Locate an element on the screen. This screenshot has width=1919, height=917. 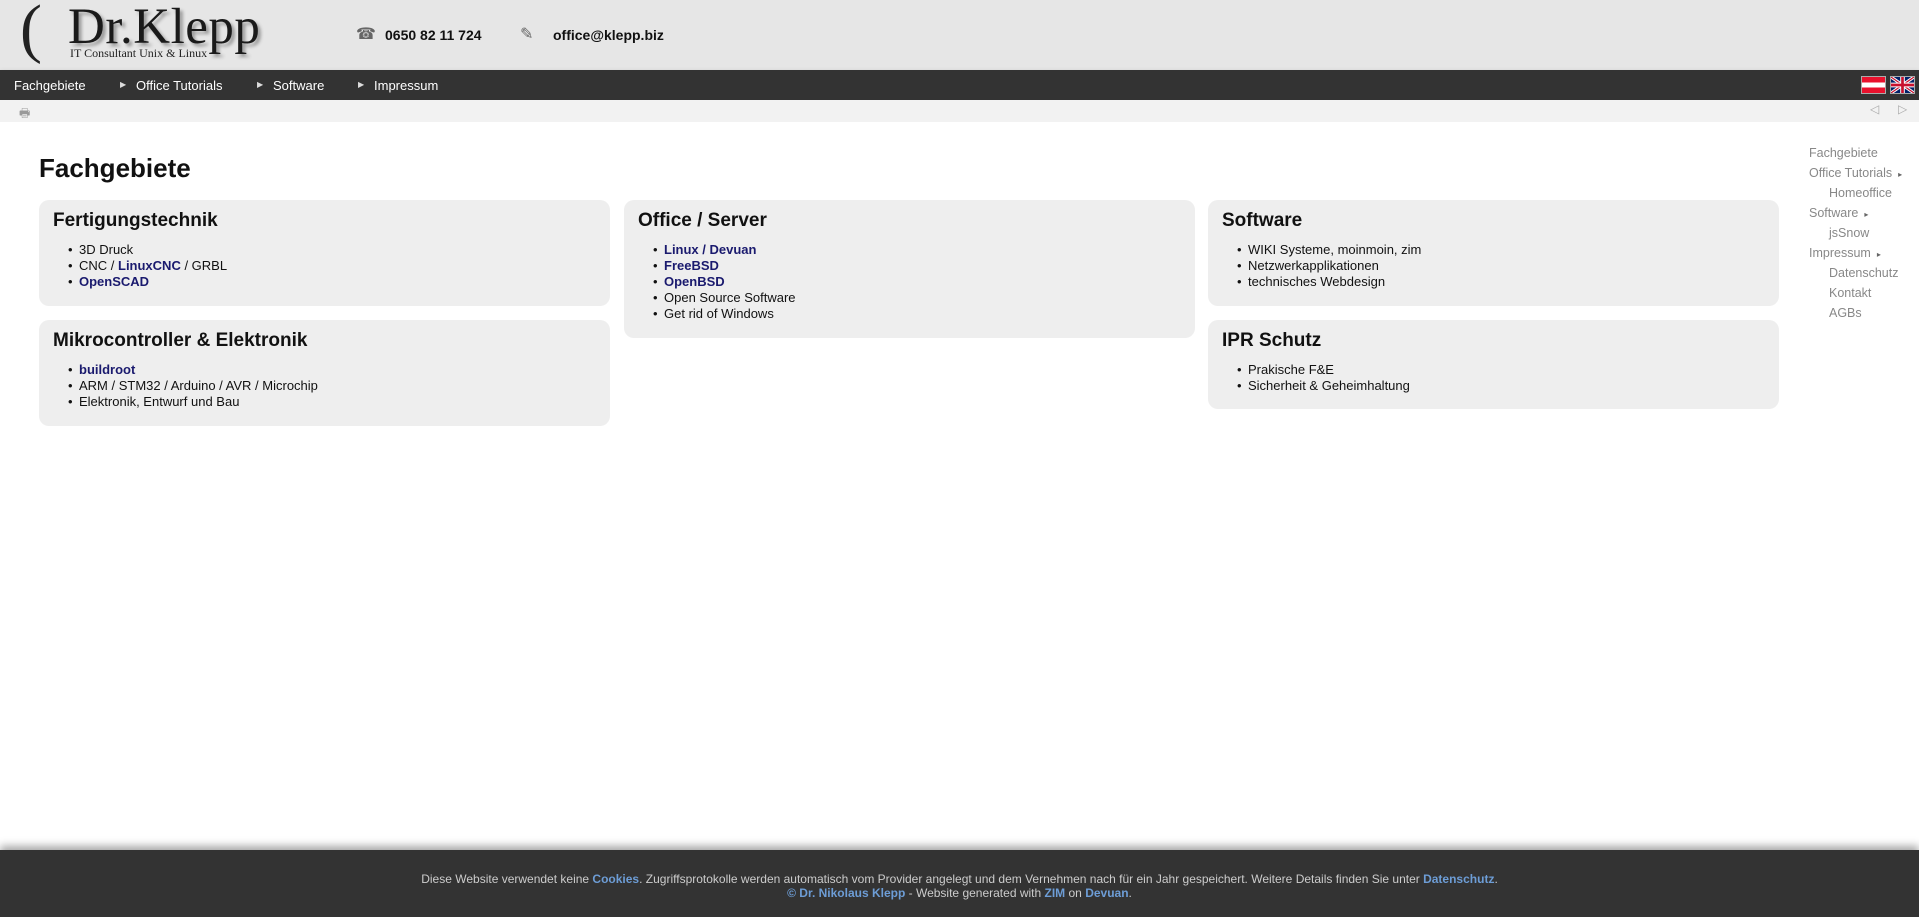
prev-icon: ◁ is located at coordinates (1874, 109).